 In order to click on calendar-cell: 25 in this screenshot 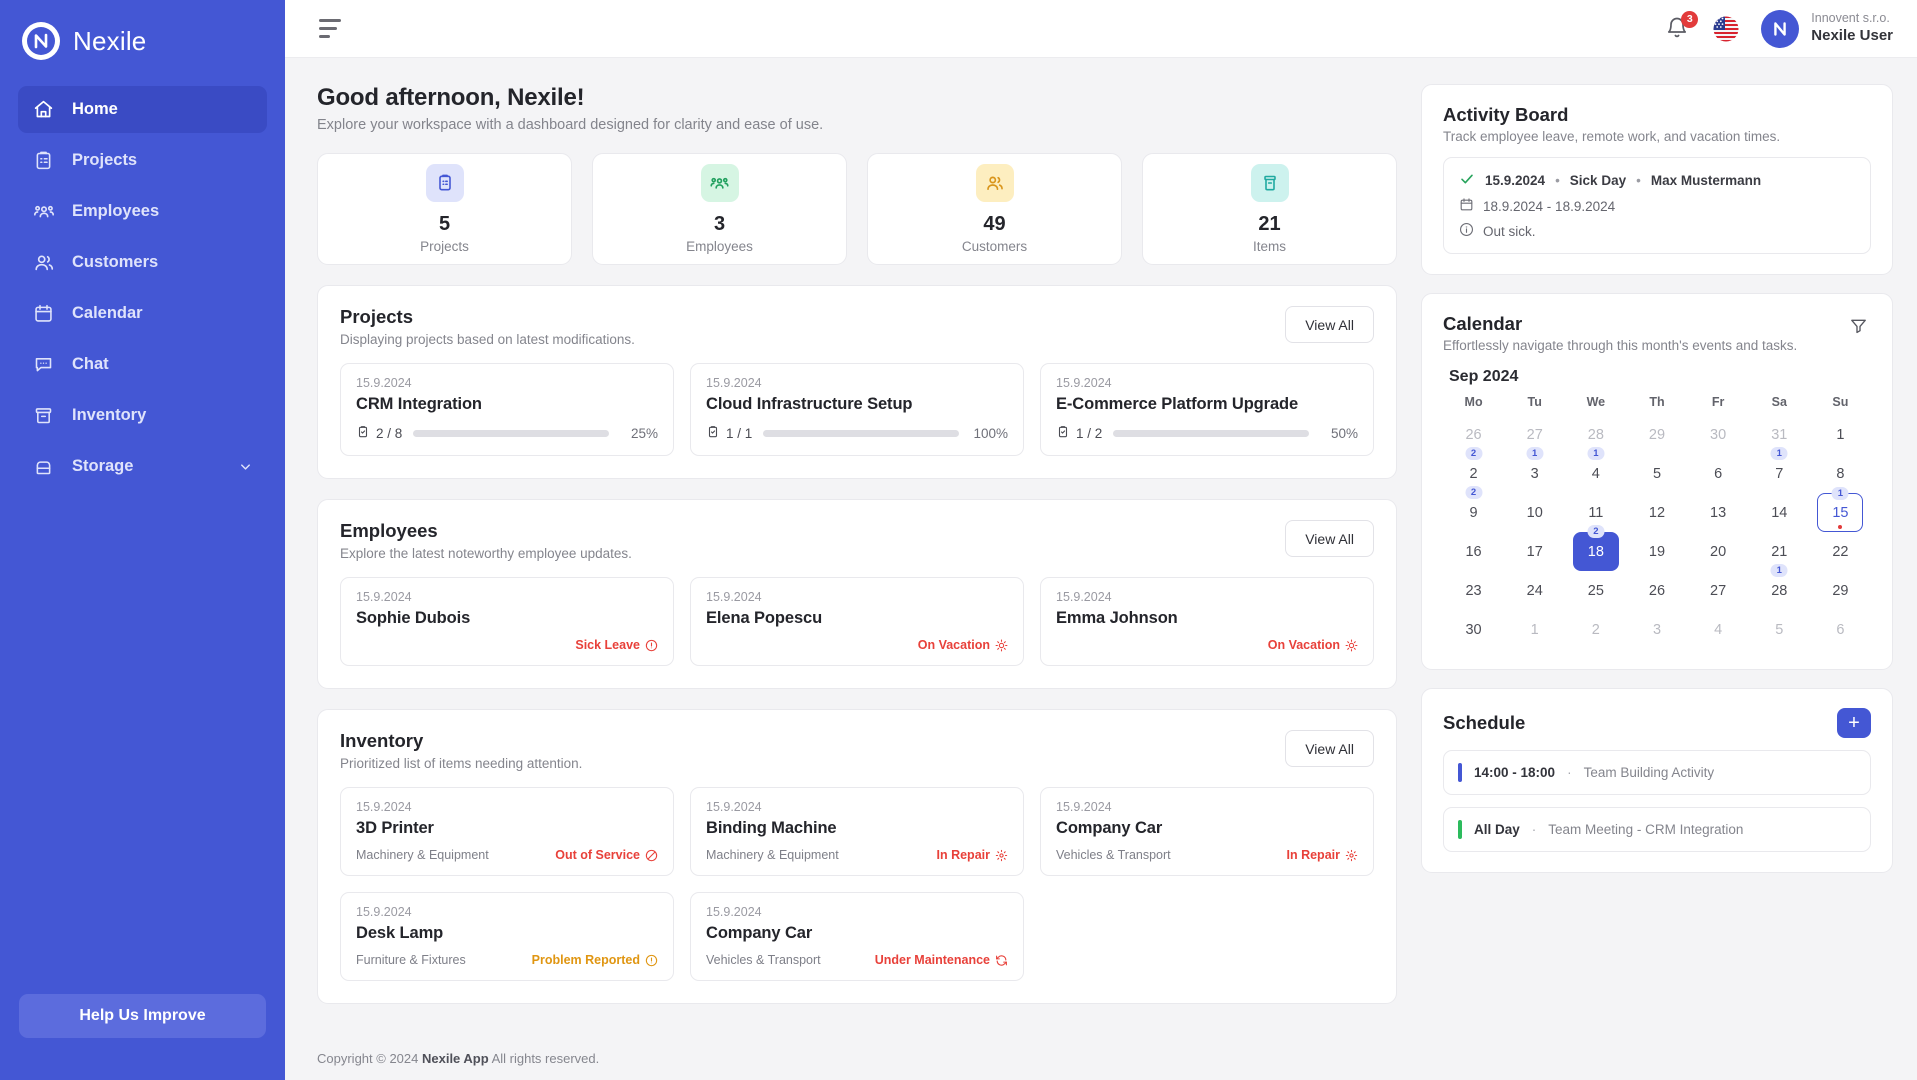, I will do `click(1595, 590)`.